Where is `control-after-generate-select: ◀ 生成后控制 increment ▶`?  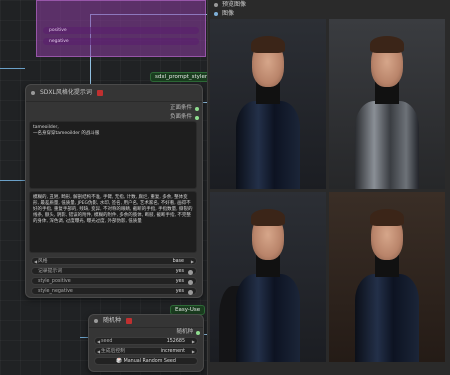
control-after-generate-select: ◀ 生成后控制 increment ▶ is located at coordinates (146, 351).